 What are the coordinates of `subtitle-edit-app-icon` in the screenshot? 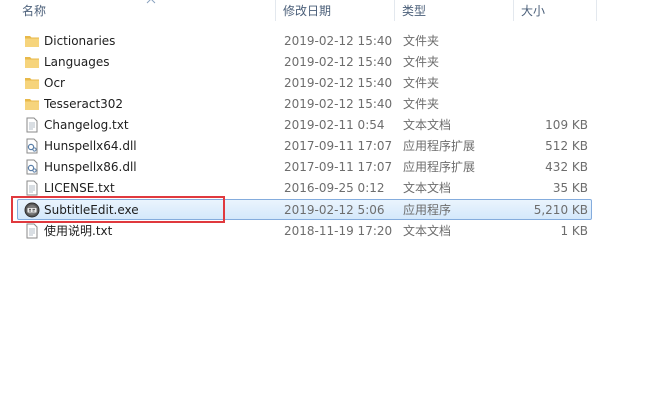 It's located at (32, 210).